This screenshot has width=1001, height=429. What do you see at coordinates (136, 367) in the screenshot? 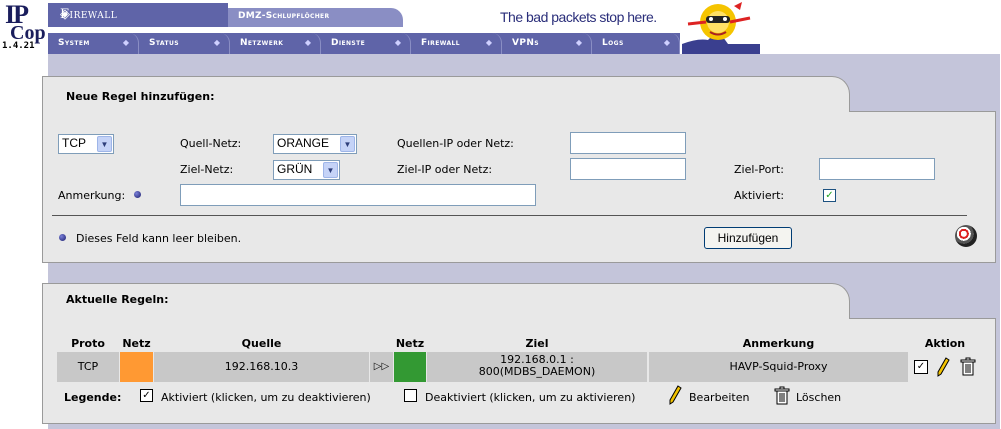
I see `source-net-color-cell` at bounding box center [136, 367].